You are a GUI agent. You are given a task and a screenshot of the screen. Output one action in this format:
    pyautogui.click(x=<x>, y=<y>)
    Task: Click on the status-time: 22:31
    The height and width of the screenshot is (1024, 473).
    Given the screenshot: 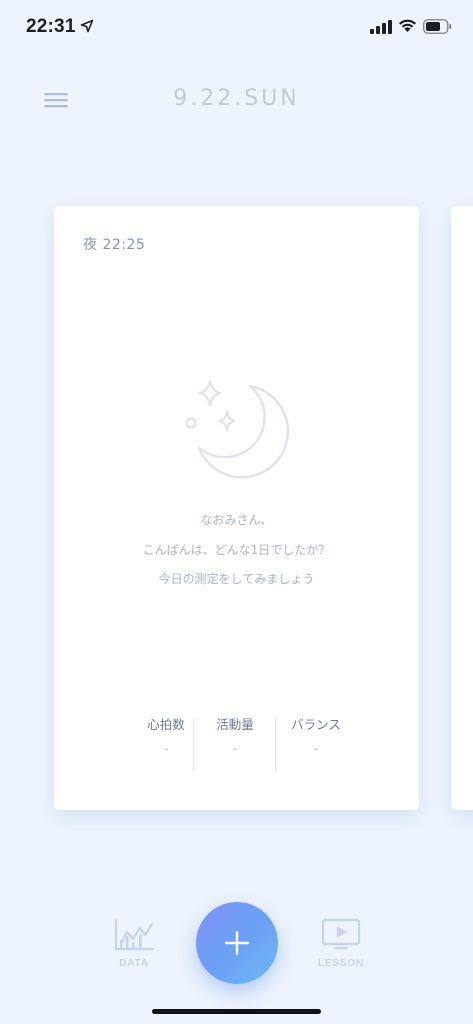 What is the action you would take?
    pyautogui.click(x=51, y=26)
    